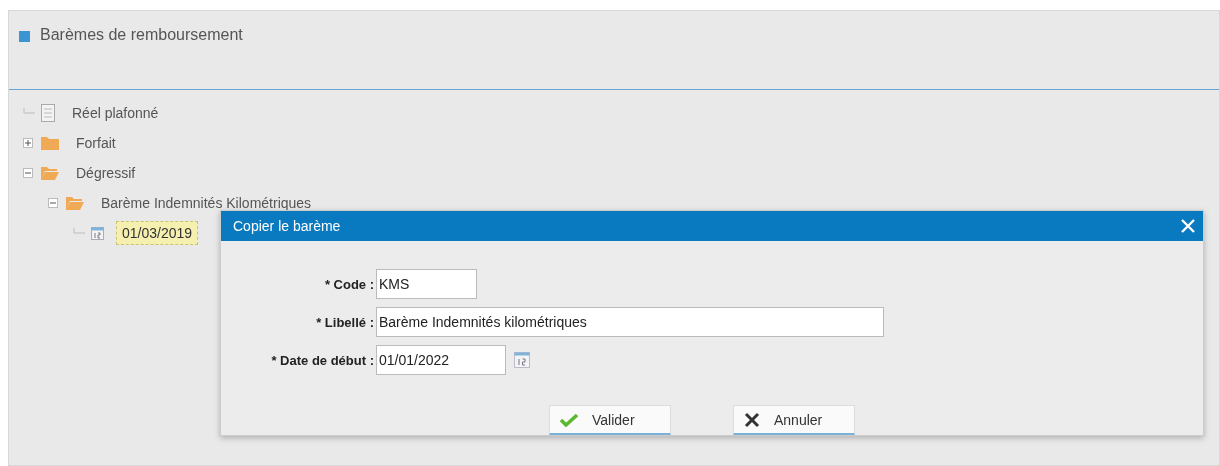 The image size is (1220, 466). What do you see at coordinates (610, 420) in the screenshot?
I see `validate-button: Valider` at bounding box center [610, 420].